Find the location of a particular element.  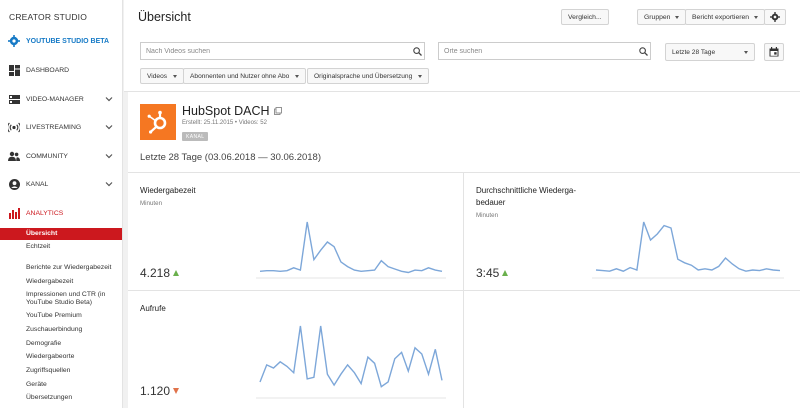

sidebar-item-label: COMMUNITY is located at coordinates (47, 156).